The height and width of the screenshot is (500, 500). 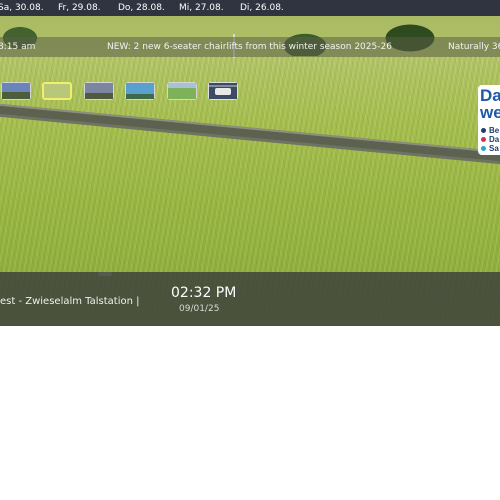 I want to click on brand-item: Sa, so click(x=490, y=148).